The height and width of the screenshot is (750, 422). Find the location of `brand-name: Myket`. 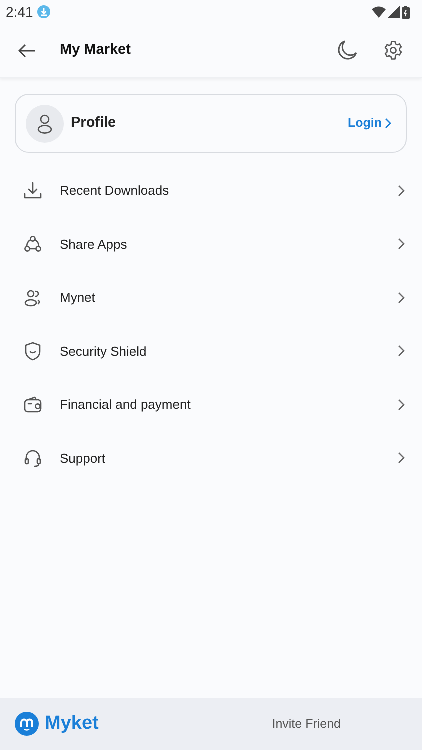

brand-name: Myket is located at coordinates (72, 724).